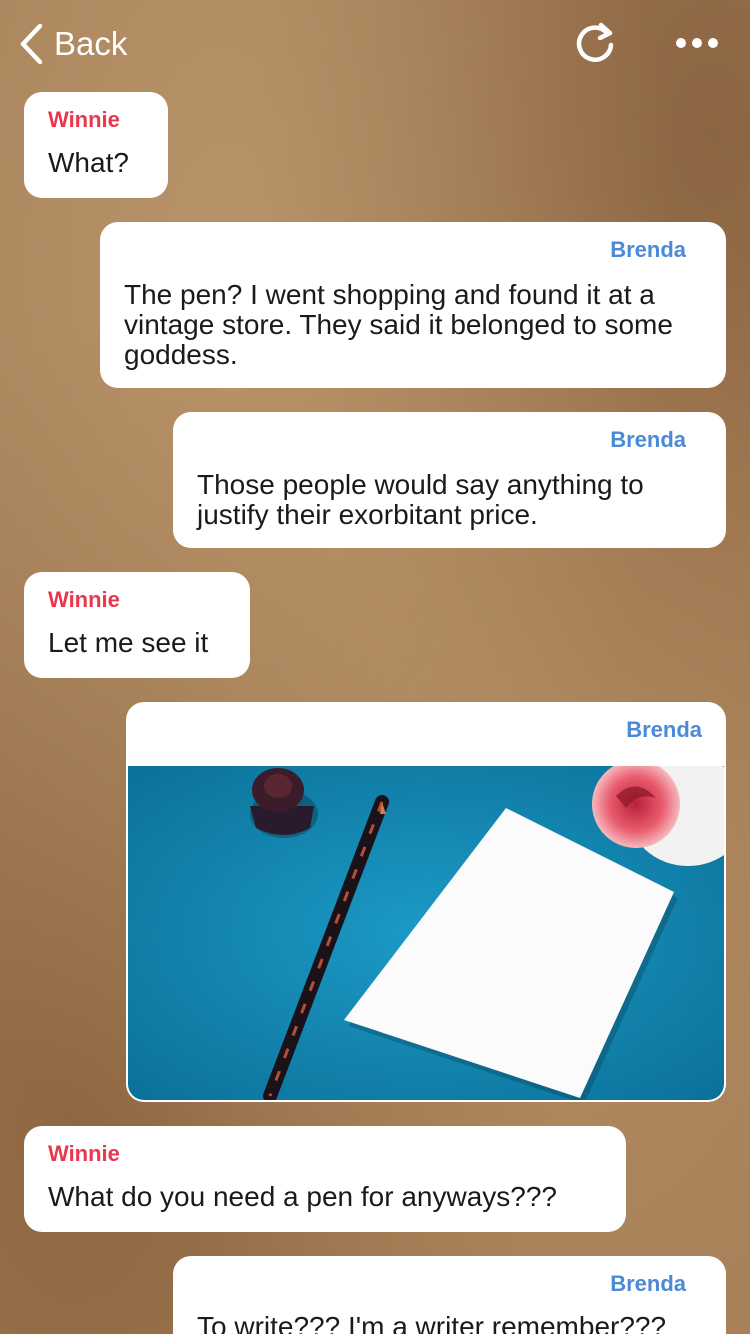 This screenshot has width=750, height=1334. I want to click on message-text: What do you need a pen for anyways???, so click(303, 1196).